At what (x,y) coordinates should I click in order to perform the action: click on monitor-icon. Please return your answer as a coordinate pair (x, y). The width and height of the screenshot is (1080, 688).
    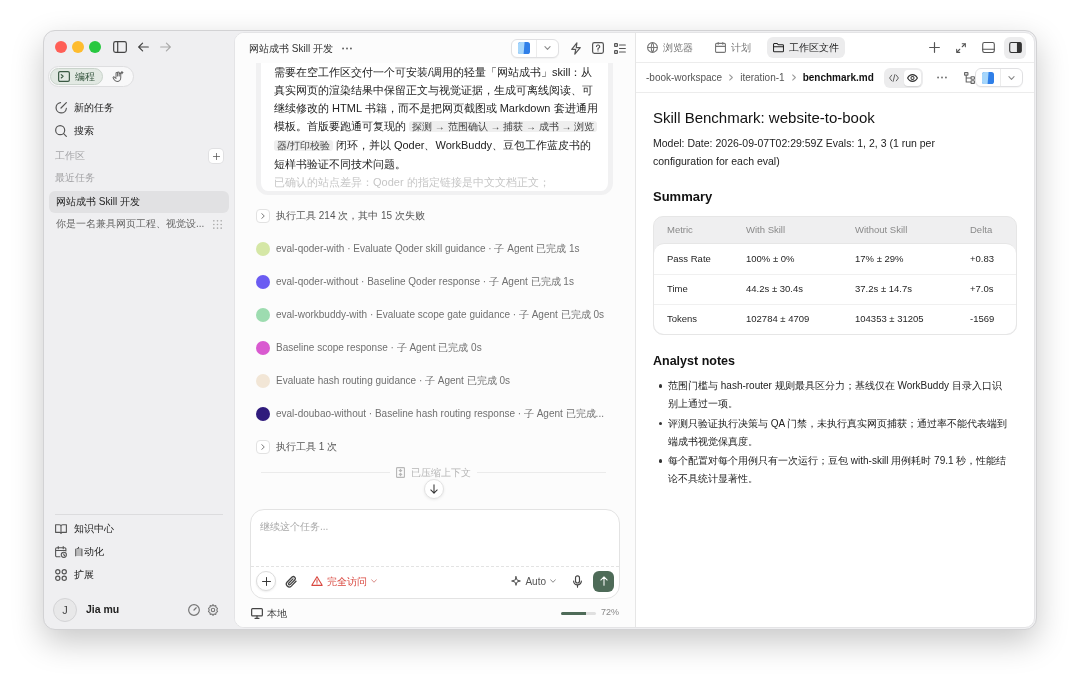
    Looking at the image, I should click on (257, 613).